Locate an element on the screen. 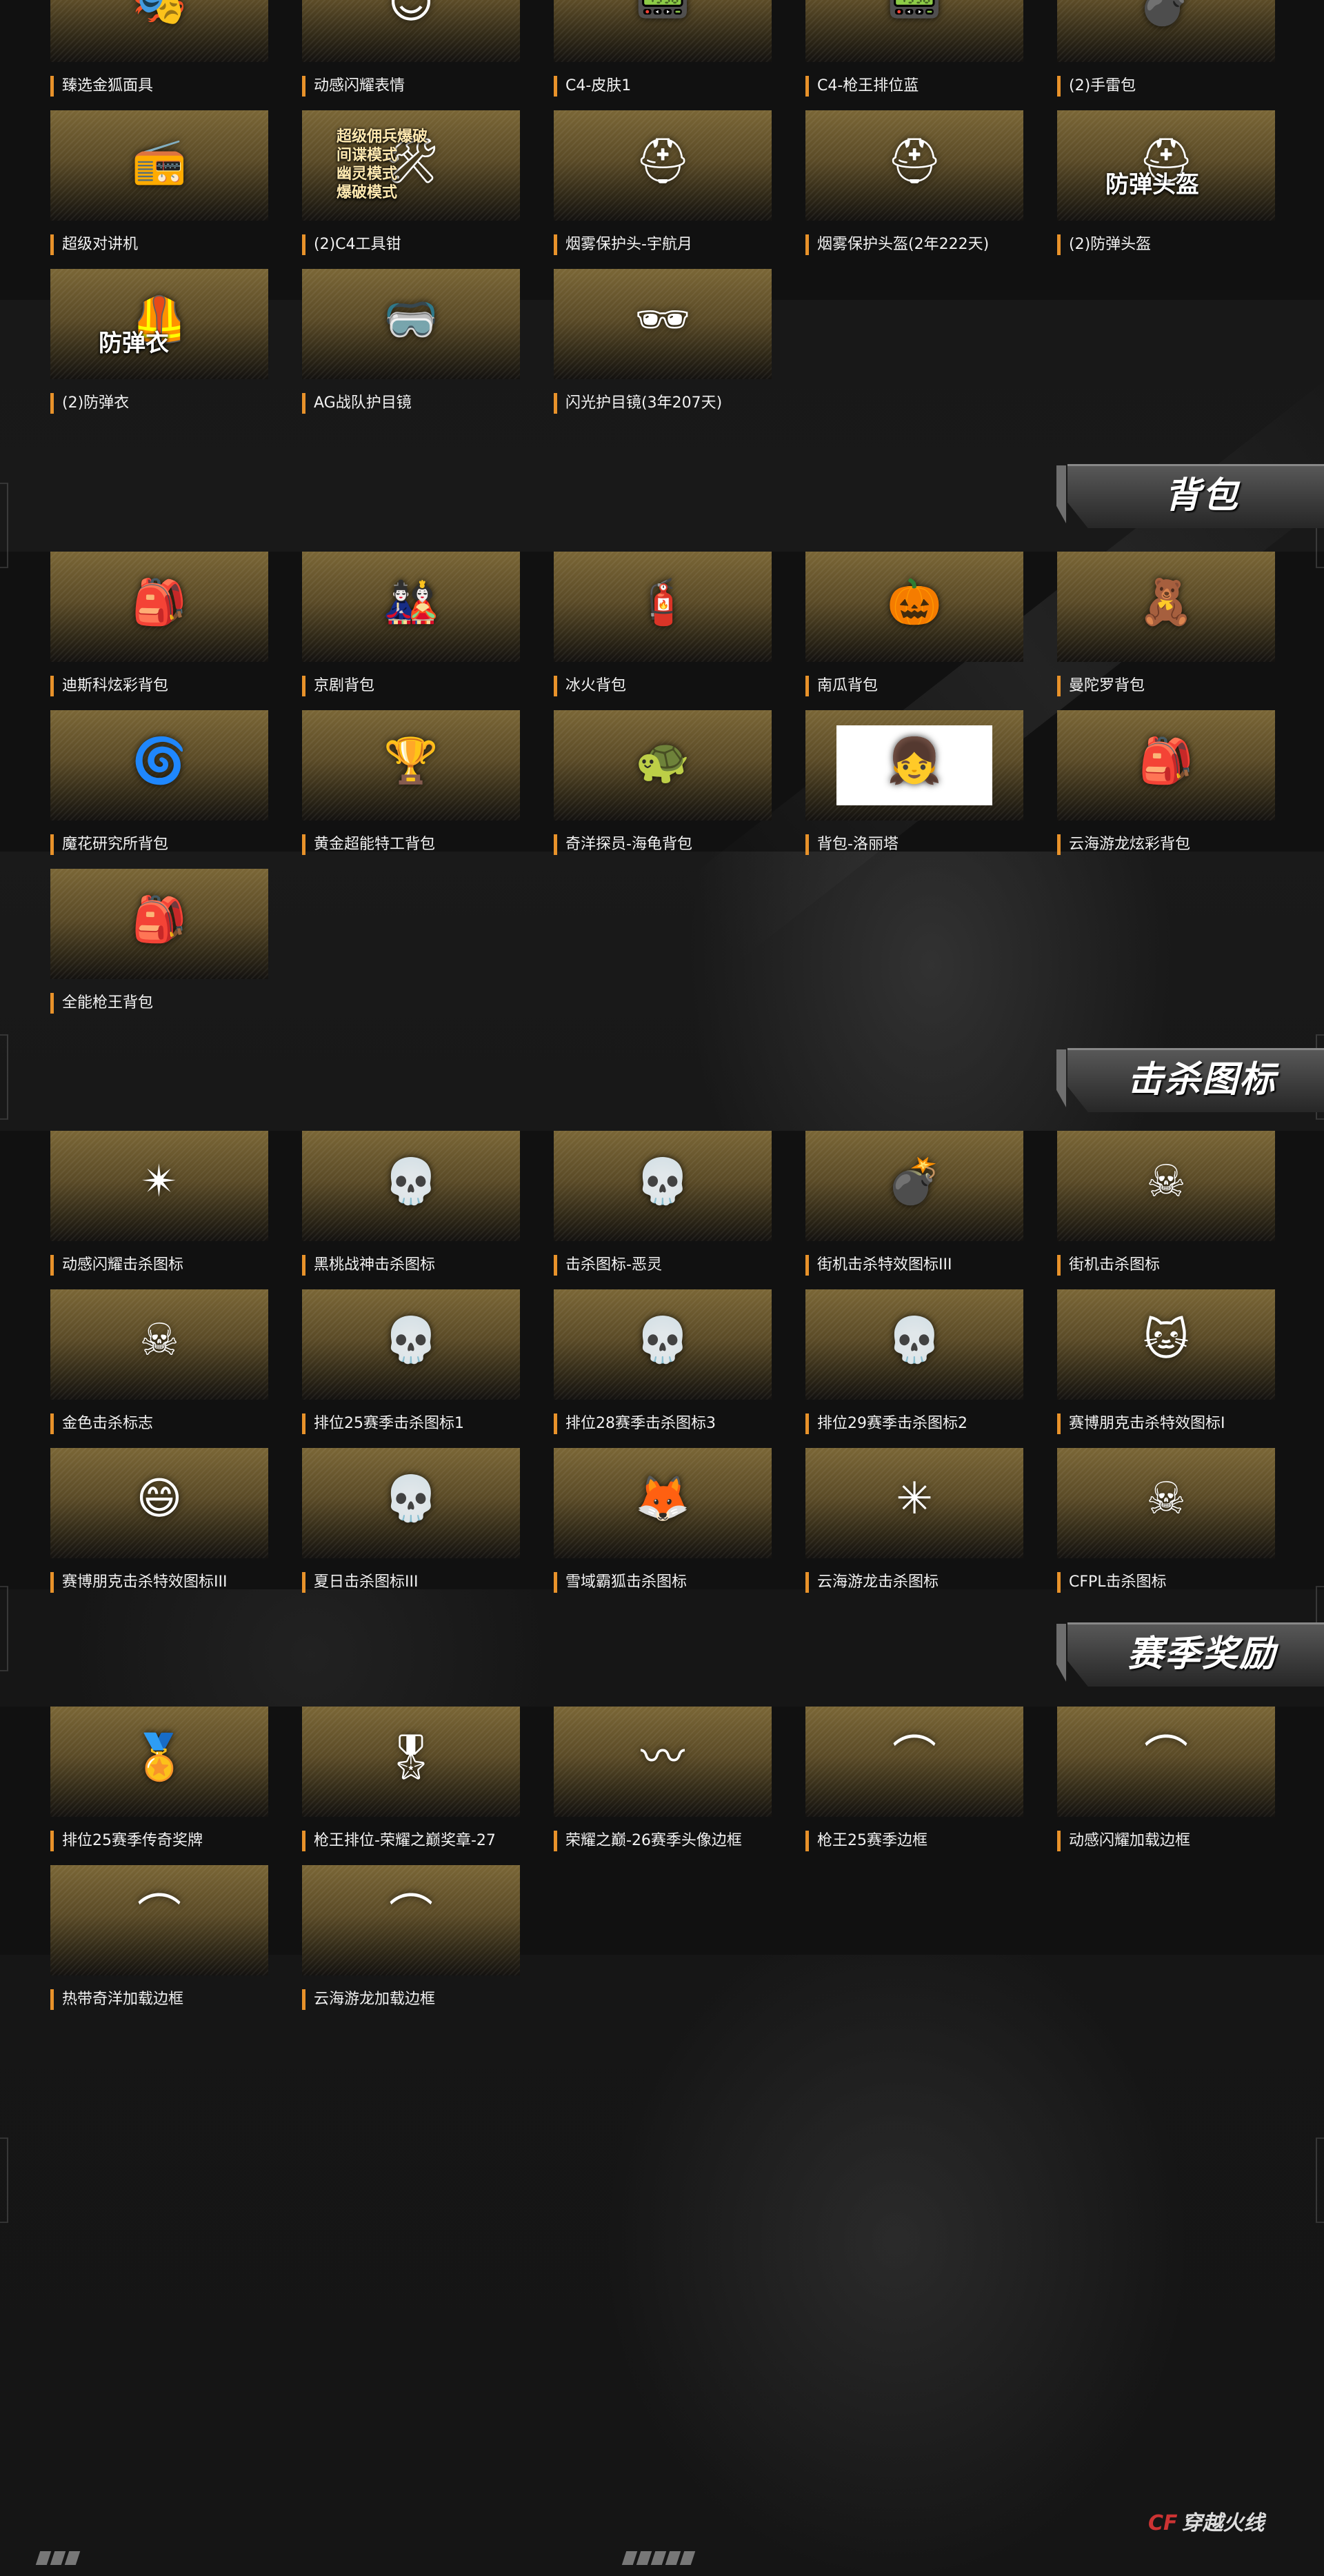 The width and height of the screenshot is (1324, 2576). mask-icon: 🎭 is located at coordinates (159, 14).